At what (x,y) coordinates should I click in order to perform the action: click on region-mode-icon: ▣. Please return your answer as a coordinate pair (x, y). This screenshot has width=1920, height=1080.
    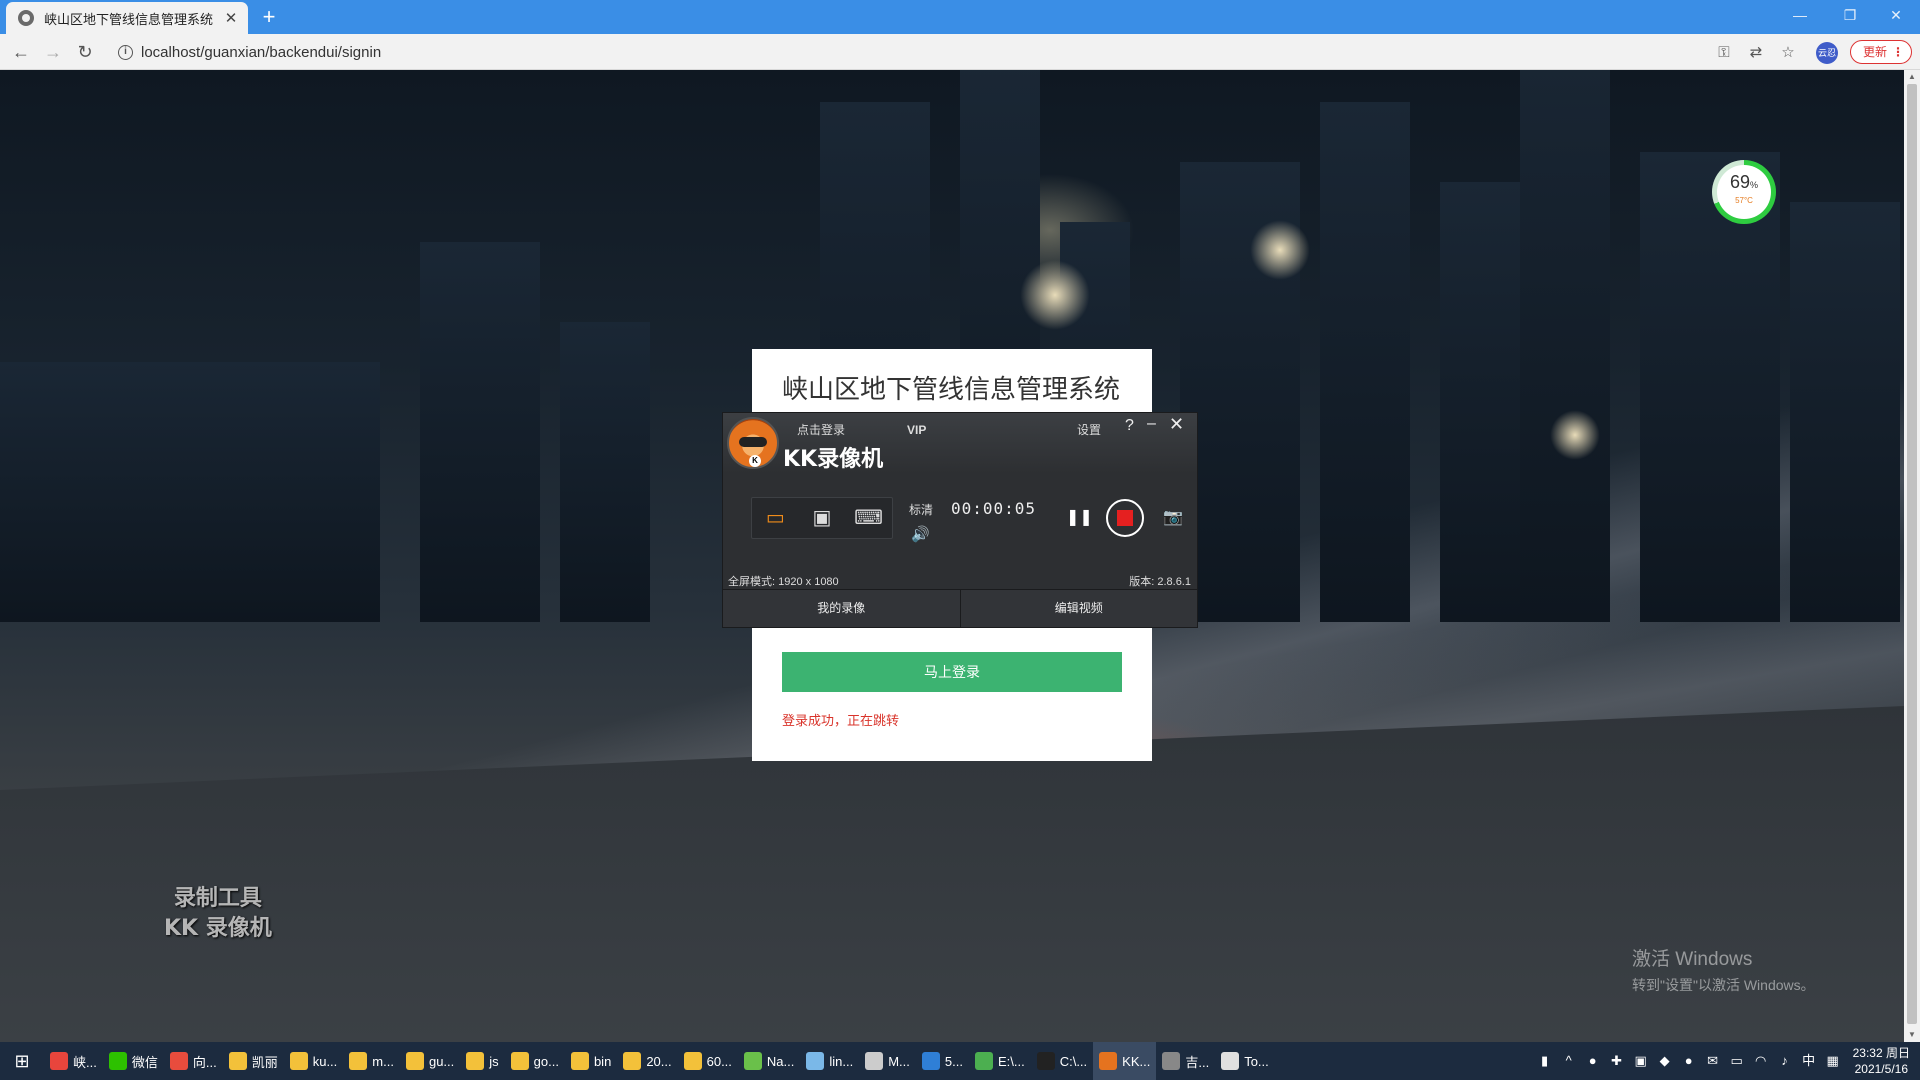
    Looking at the image, I should click on (822, 518).